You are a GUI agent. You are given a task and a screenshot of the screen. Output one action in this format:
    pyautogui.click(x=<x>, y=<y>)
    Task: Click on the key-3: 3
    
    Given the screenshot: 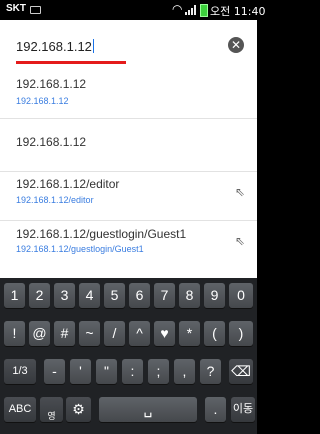 What is the action you would take?
    pyautogui.click(x=64, y=295)
    